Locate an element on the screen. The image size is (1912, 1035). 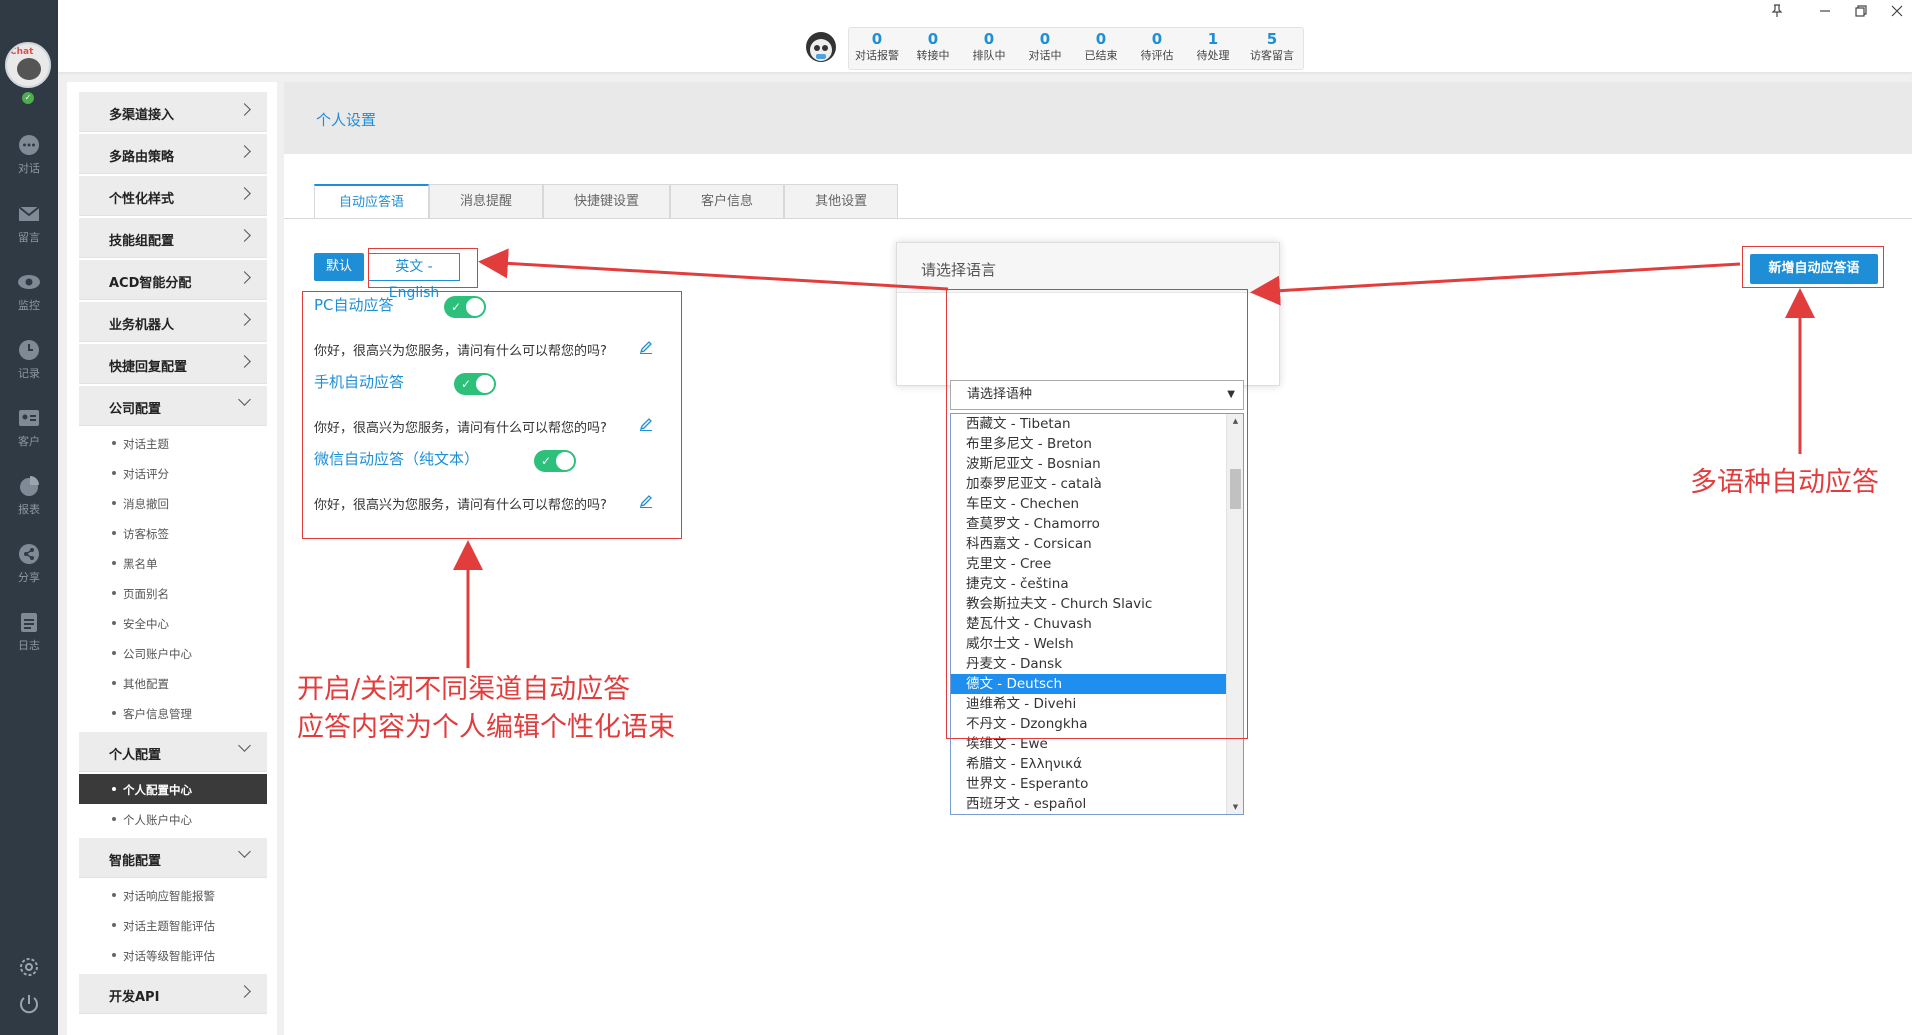
menu-group-acd: ACD智能分配 is located at coordinates (173, 280).